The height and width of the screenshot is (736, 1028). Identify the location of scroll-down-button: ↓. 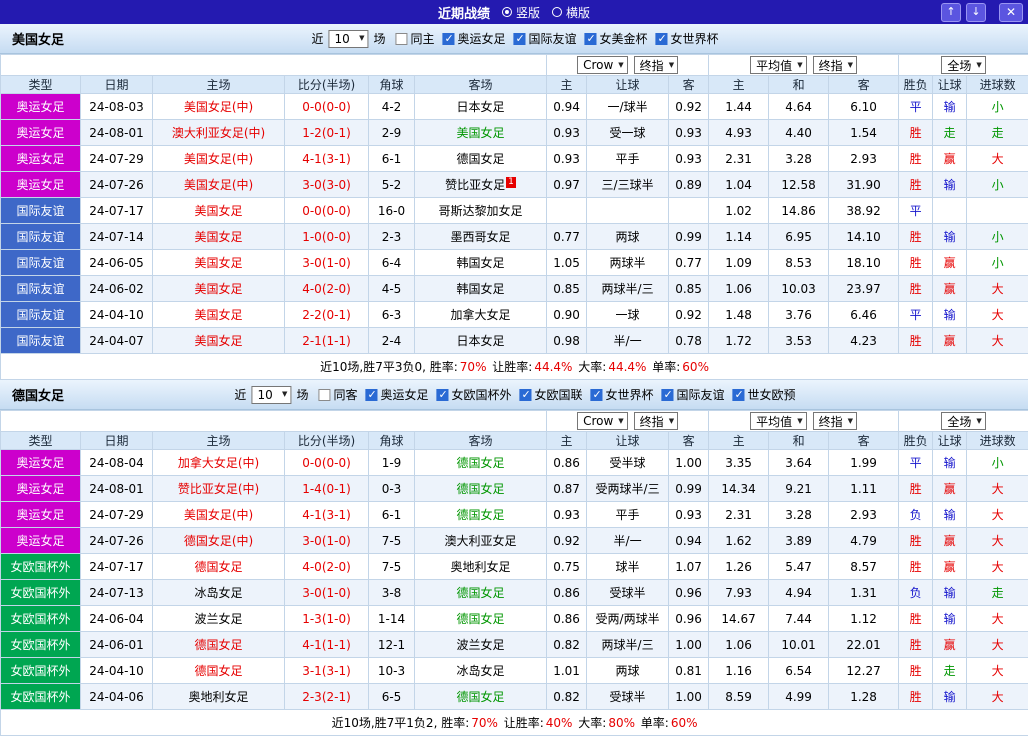
(976, 12).